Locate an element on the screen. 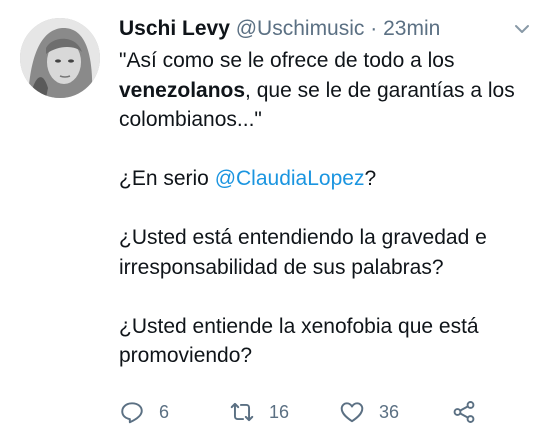 This screenshot has height=445, width=560. reply-button: 6 is located at coordinates (144, 412).